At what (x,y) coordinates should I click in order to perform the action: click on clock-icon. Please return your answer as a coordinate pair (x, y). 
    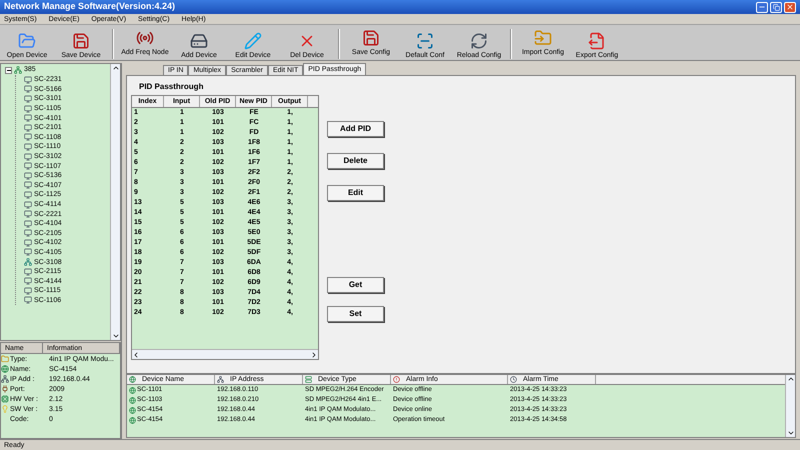
    Looking at the image, I should click on (513, 379).